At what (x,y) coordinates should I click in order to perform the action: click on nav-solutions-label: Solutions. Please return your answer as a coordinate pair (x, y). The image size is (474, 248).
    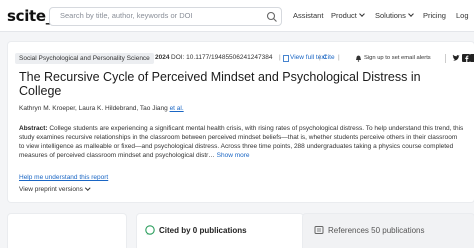
    Looking at the image, I should click on (390, 15).